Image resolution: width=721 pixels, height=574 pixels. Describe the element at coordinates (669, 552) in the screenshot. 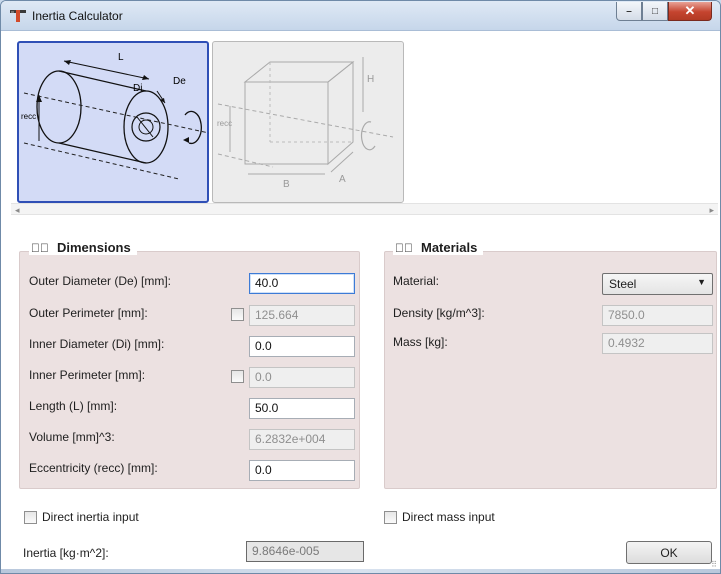

I see `ok-button: OK` at that location.